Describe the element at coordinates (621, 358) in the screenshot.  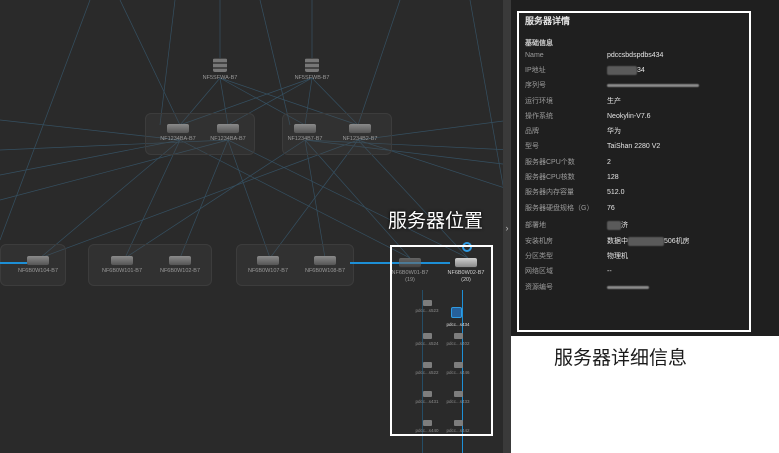
I see `detail-caption: 服务器详细信息` at that location.